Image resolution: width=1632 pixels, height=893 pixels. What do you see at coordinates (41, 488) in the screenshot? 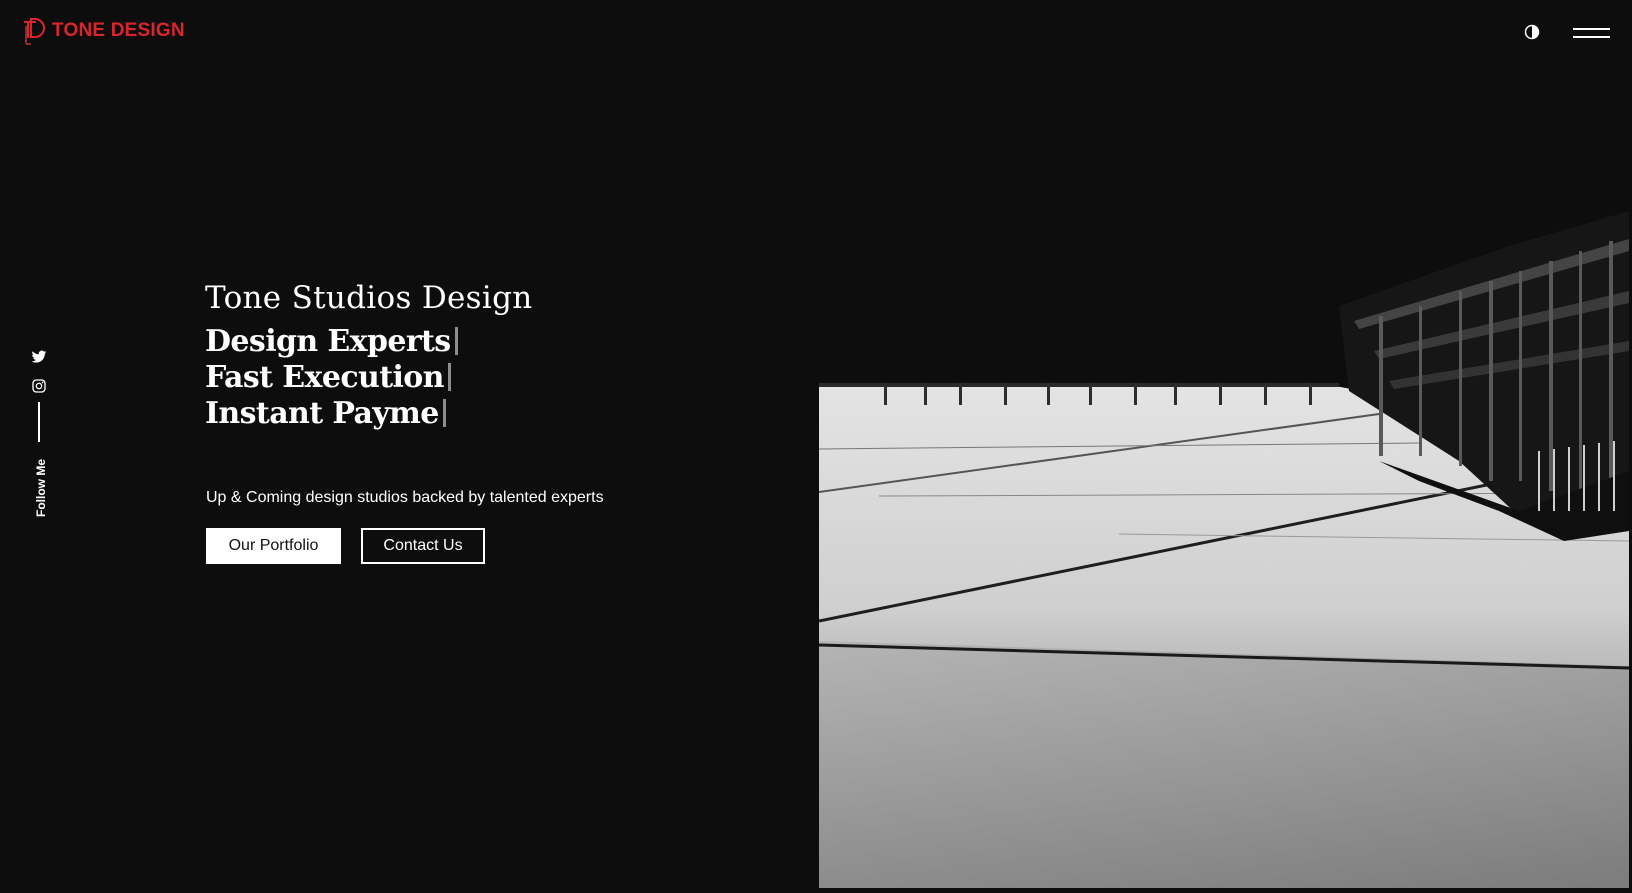
I see `follow-me-label: Follow Me` at bounding box center [41, 488].